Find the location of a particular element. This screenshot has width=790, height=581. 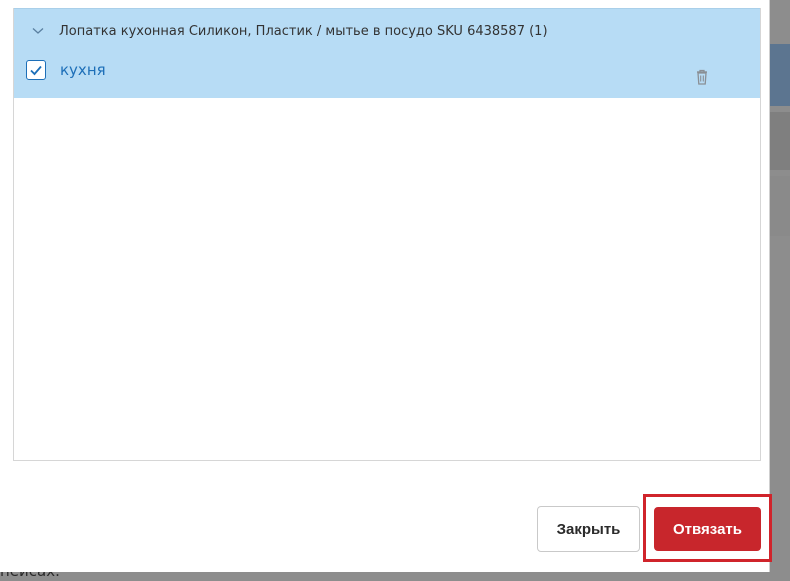

close-button: Закрыть is located at coordinates (588, 529).